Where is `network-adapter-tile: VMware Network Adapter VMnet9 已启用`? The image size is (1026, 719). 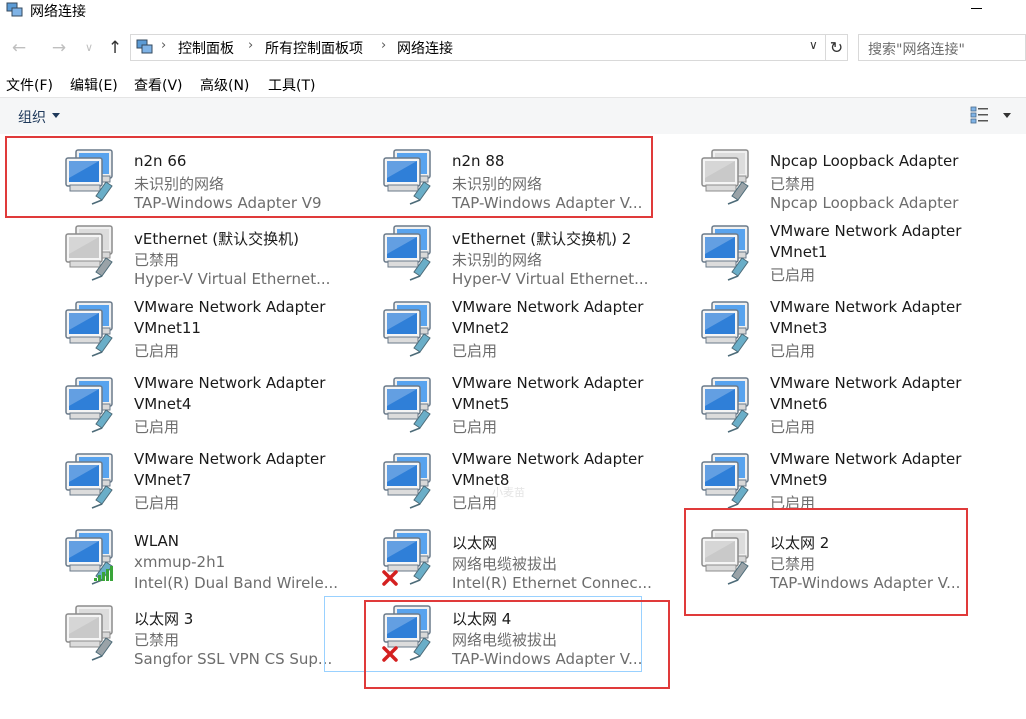 network-adapter-tile: VMware Network Adapter VMnet9 已启用 is located at coordinates (801, 482).